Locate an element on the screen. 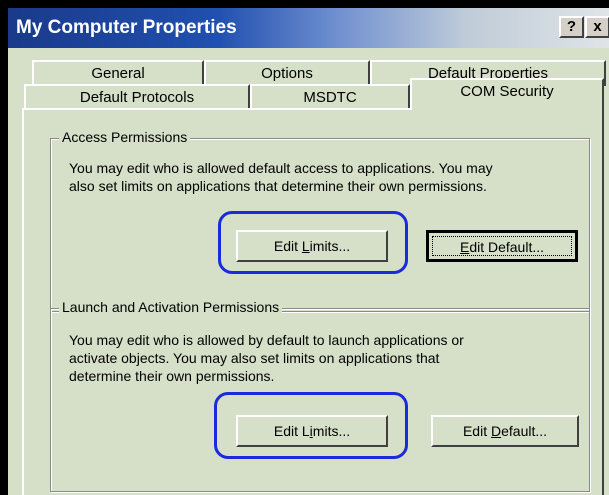 This screenshot has height=495, width=609. tab-label: COM Security is located at coordinates (507, 91).